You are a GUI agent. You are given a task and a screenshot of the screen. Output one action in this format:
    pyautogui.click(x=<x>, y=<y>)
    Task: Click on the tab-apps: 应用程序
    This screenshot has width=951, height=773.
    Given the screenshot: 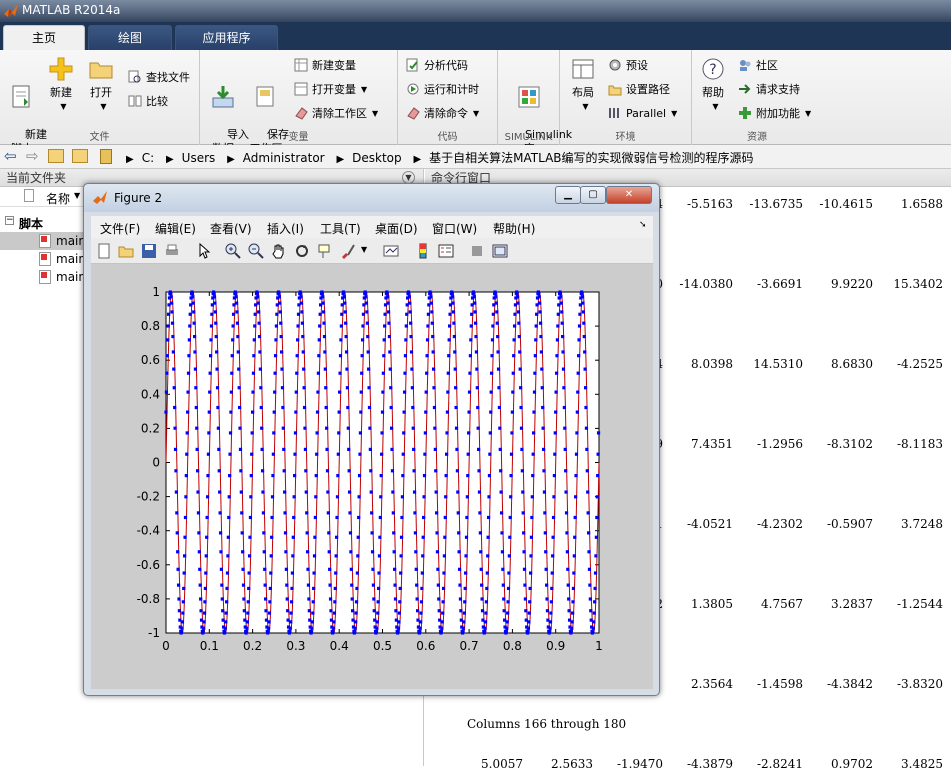 What is the action you would take?
    pyautogui.click(x=226, y=37)
    